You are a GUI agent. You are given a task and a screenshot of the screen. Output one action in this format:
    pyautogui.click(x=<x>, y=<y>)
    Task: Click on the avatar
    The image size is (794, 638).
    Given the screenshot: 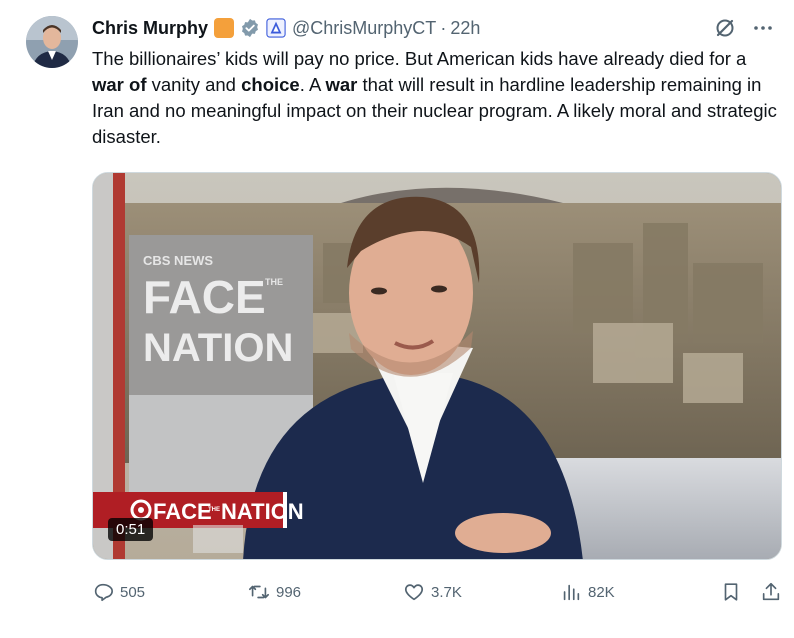 What is the action you would take?
    pyautogui.click(x=52, y=42)
    